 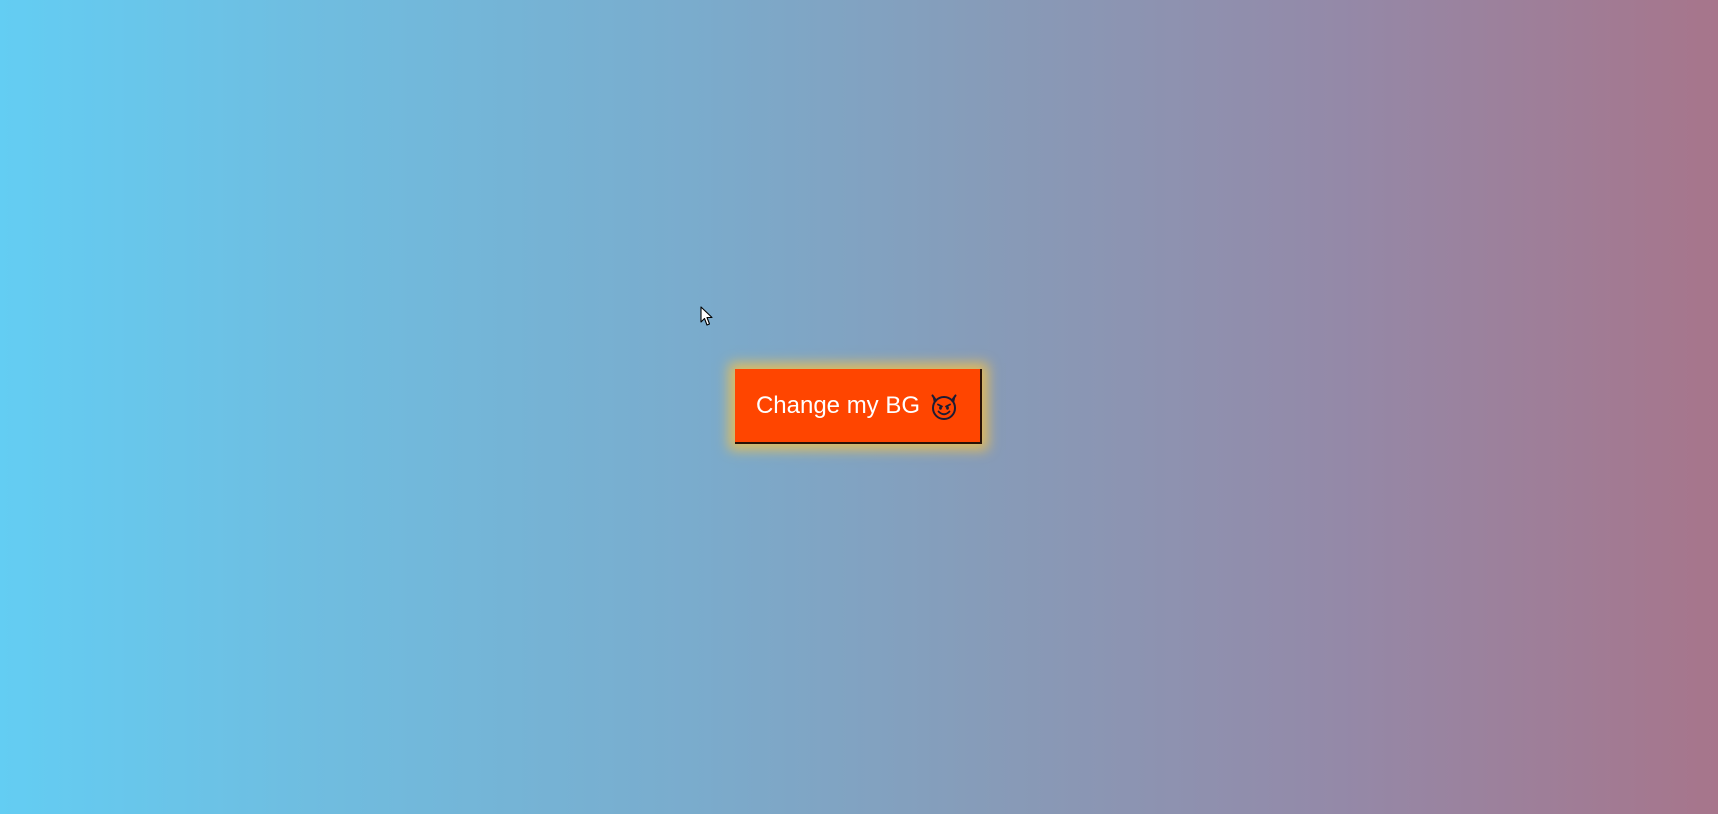 I want to click on change-bg-button: Change my BG, so click(x=858, y=406).